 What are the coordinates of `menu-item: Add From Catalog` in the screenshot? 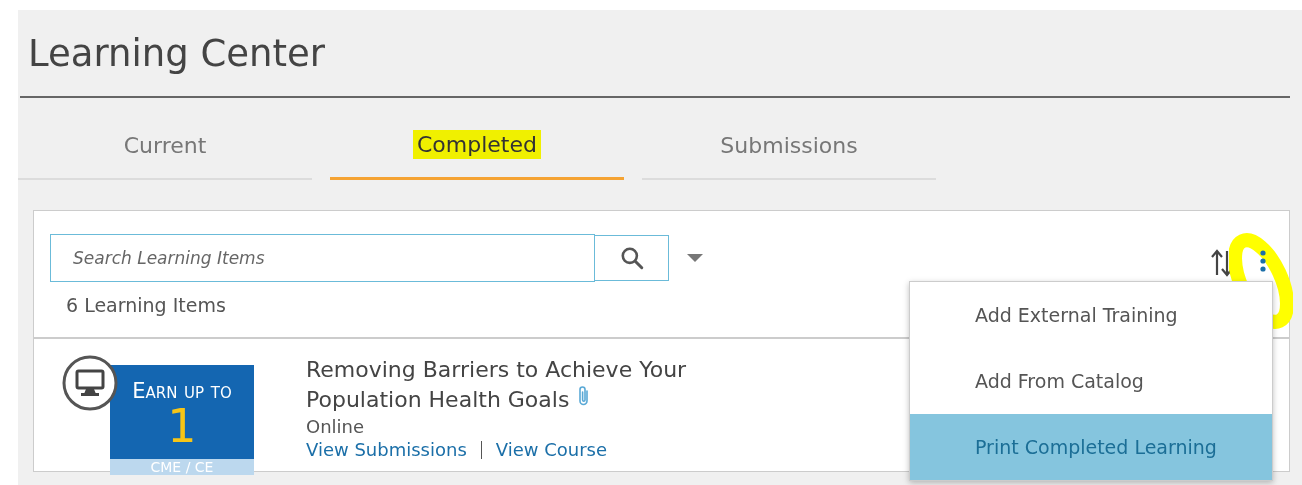 It's located at (1091, 381).